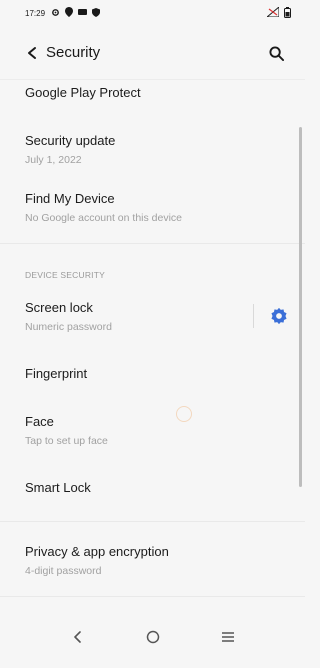 This screenshot has height=668, width=320. What do you see at coordinates (130, 316) in the screenshot?
I see `list-item-screen-lock: Screen lock Numeric password` at bounding box center [130, 316].